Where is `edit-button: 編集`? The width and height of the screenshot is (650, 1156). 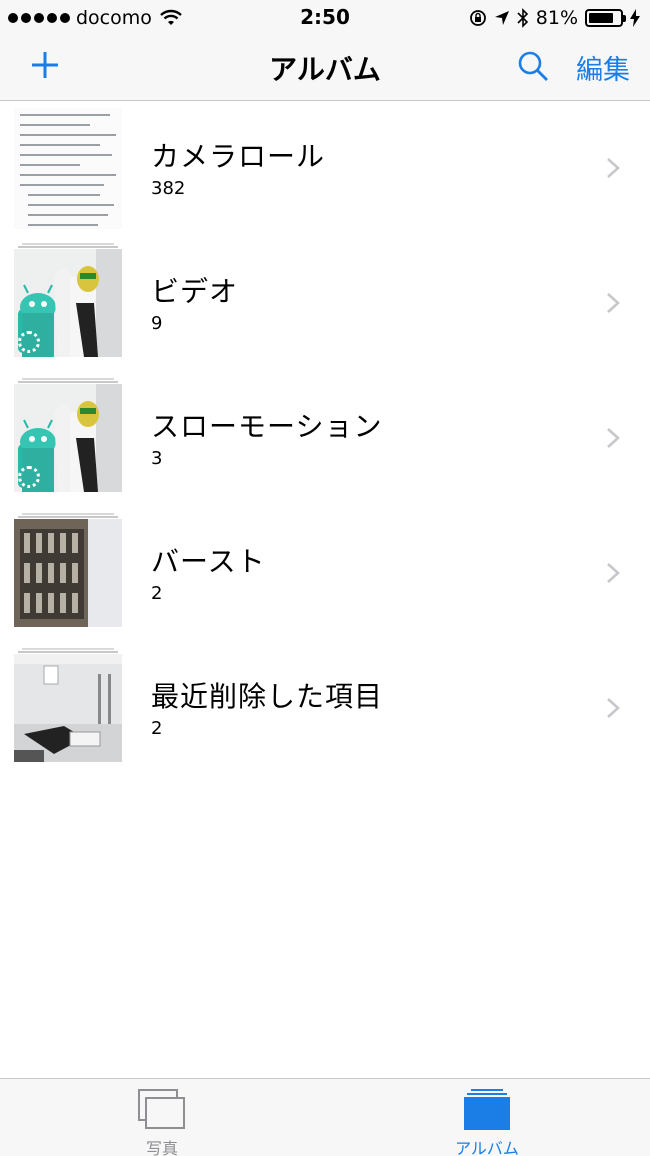
edit-button: 編集 is located at coordinates (603, 67).